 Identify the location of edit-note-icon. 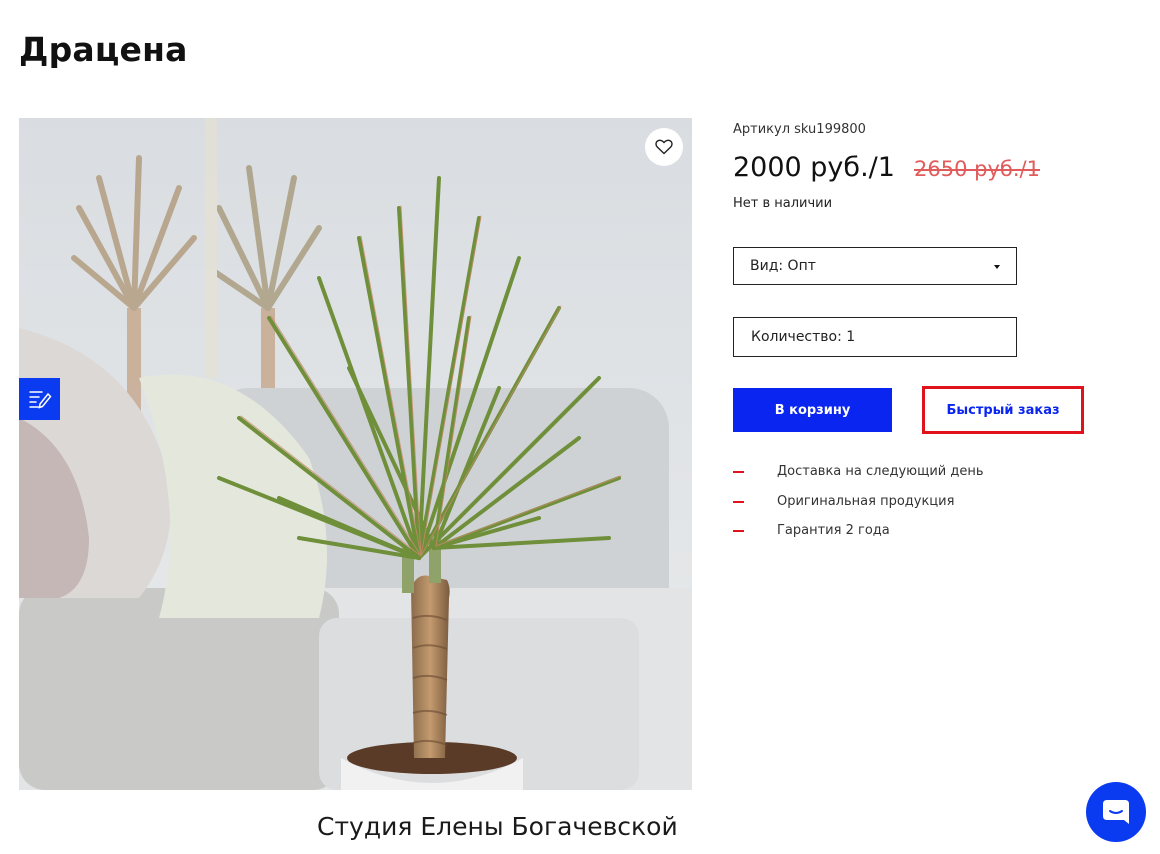
(40, 400).